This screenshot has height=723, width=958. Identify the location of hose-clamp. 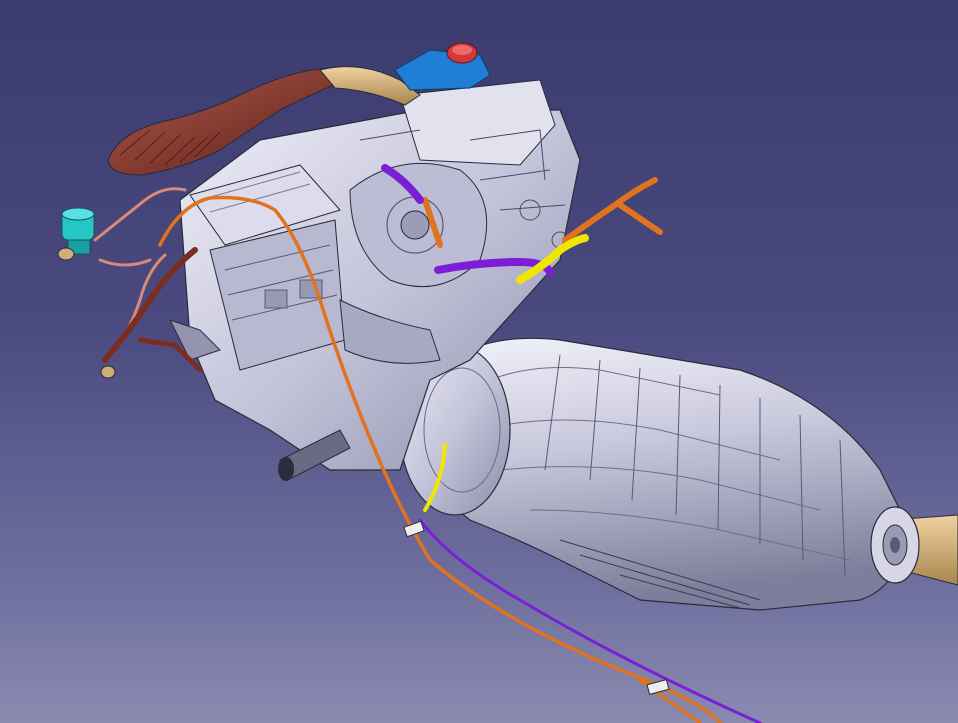
(108, 372).